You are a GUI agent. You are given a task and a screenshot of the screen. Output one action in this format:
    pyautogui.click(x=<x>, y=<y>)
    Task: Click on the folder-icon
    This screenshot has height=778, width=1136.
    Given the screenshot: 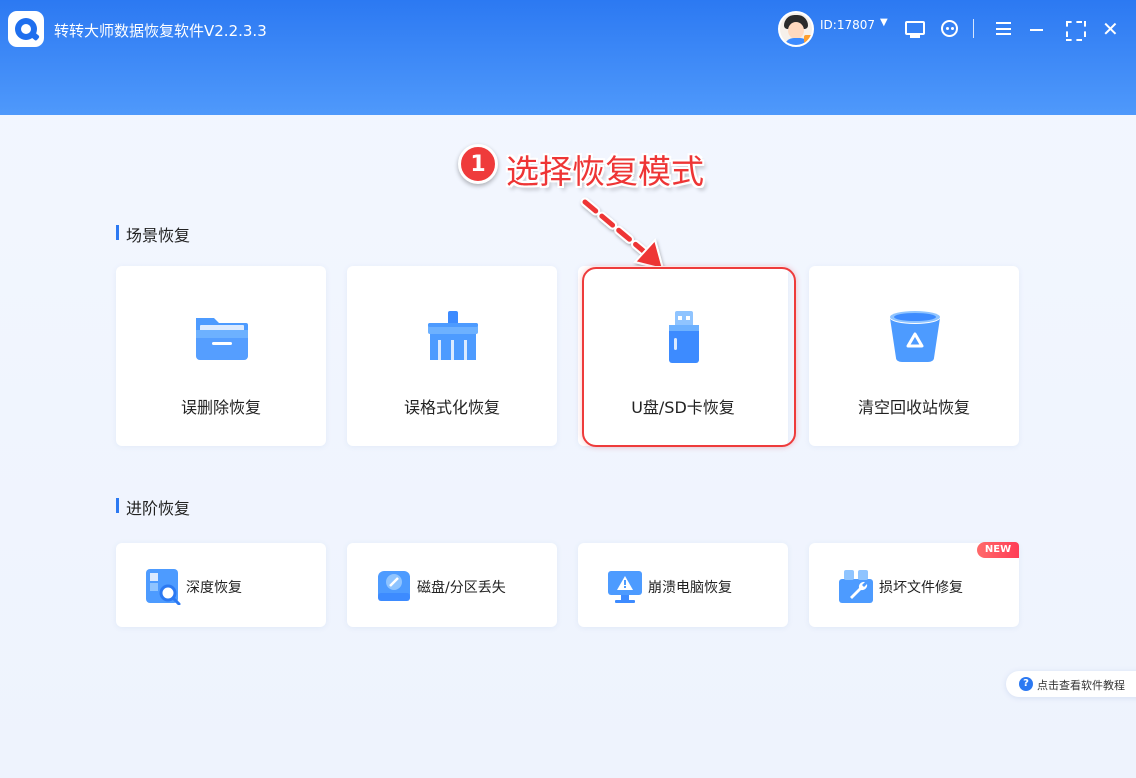 What is the action you would take?
    pyautogui.click(x=222, y=339)
    